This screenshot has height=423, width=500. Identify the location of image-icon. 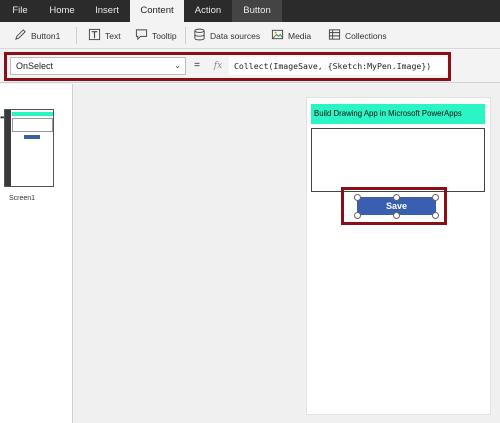
(277, 35).